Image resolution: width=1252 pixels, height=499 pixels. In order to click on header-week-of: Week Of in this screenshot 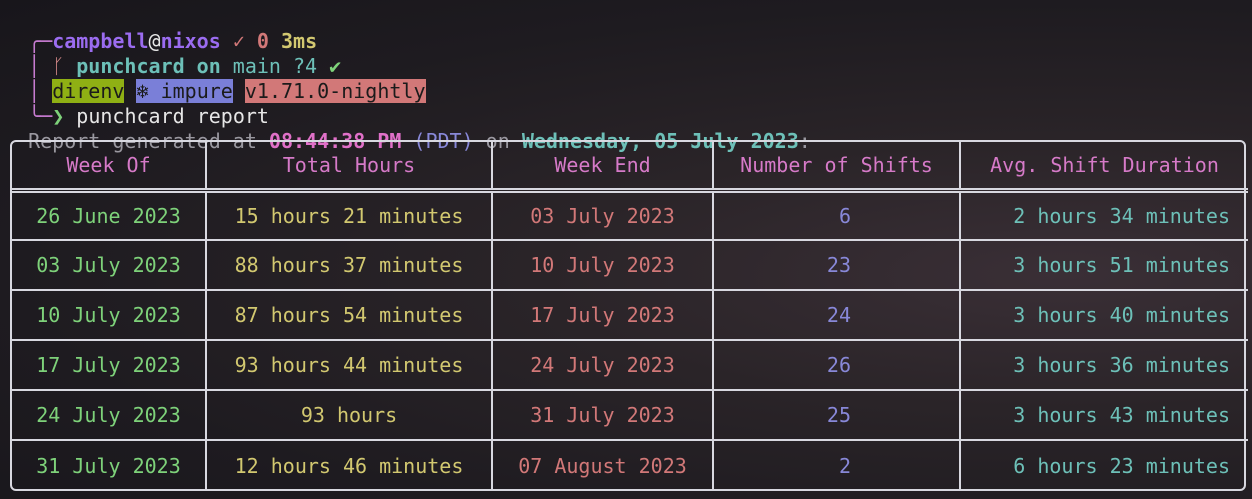, I will do `click(109, 167)`.